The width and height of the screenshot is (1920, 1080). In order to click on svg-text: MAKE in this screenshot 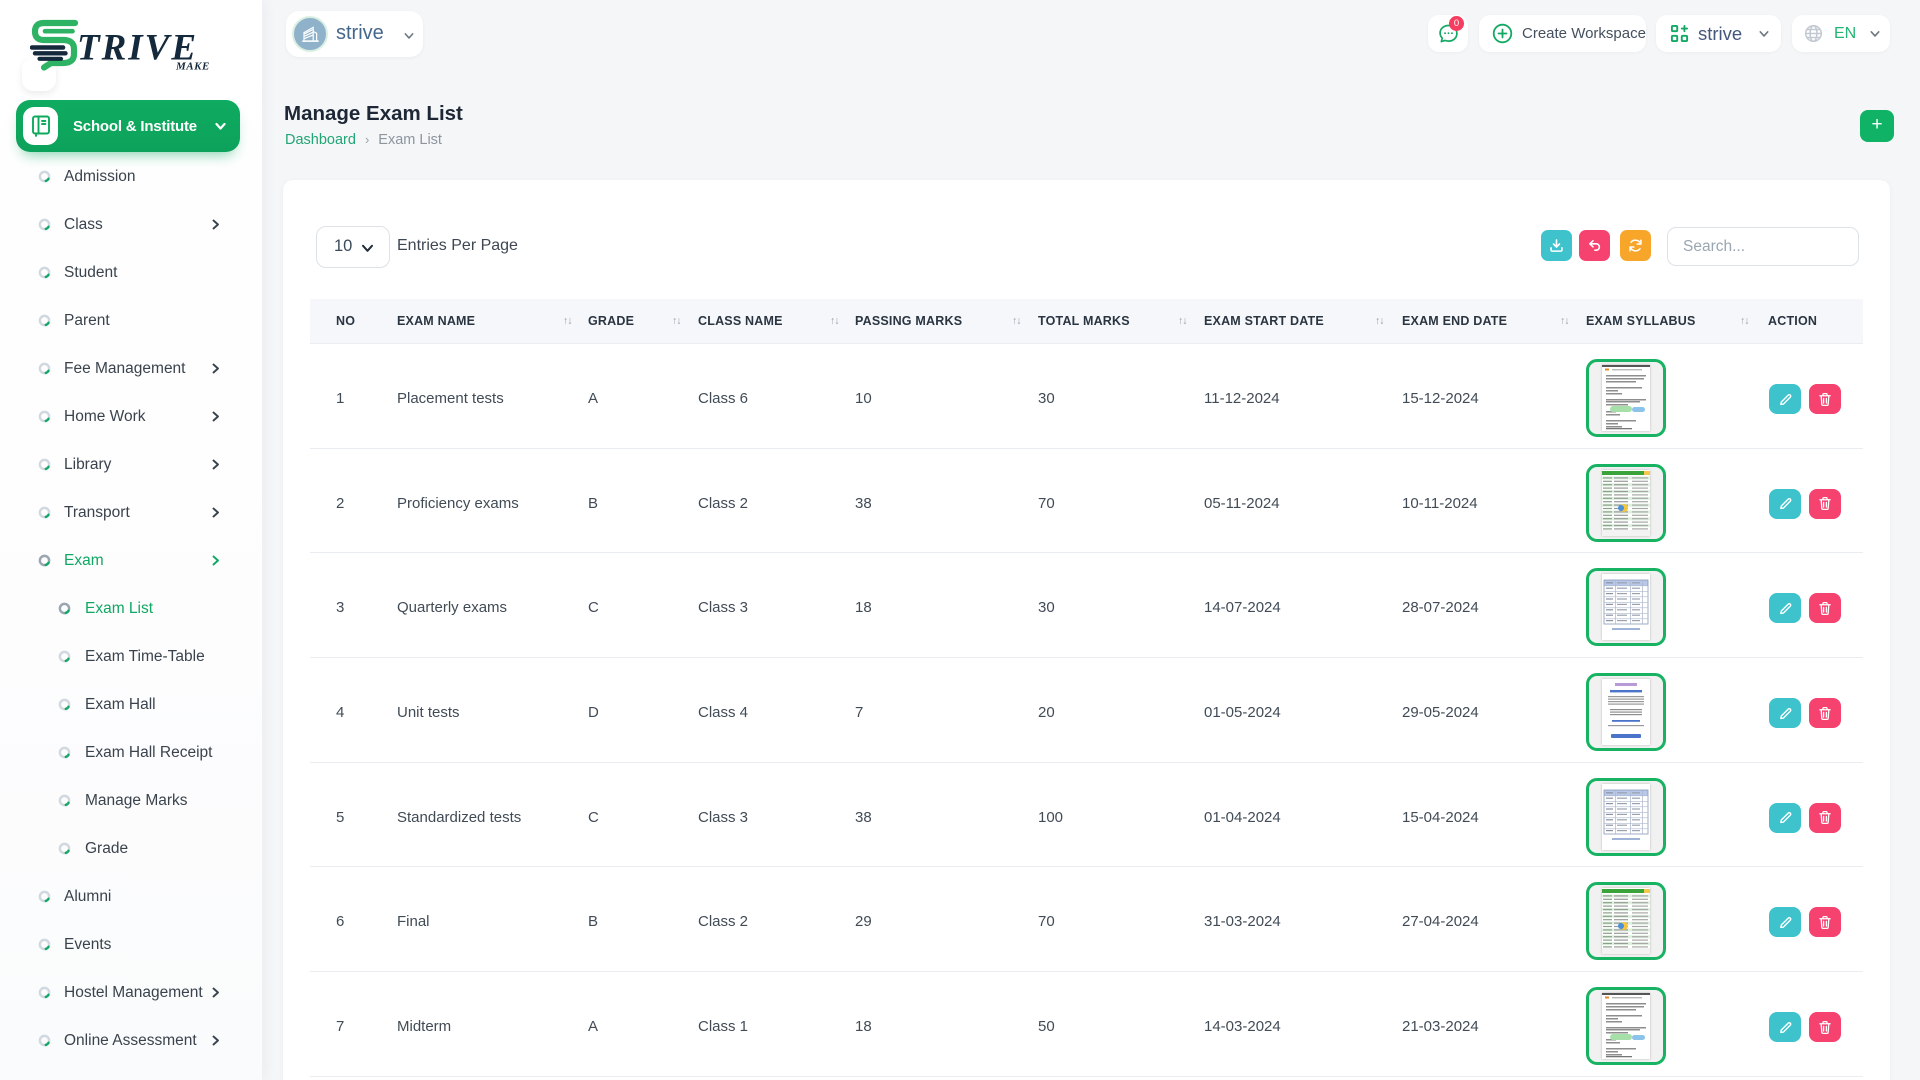, I will do `click(192, 67)`.